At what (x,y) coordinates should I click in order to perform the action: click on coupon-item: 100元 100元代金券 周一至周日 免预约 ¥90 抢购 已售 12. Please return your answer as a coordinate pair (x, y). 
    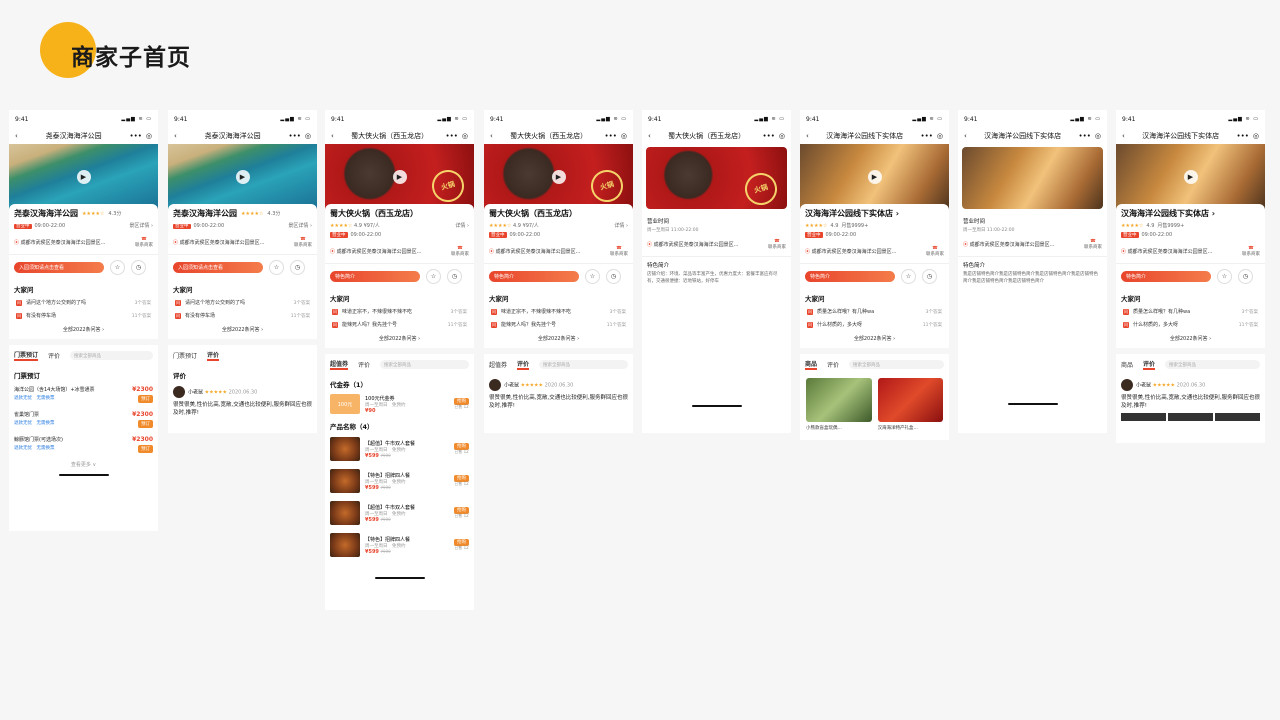
    Looking at the image, I should click on (399, 404).